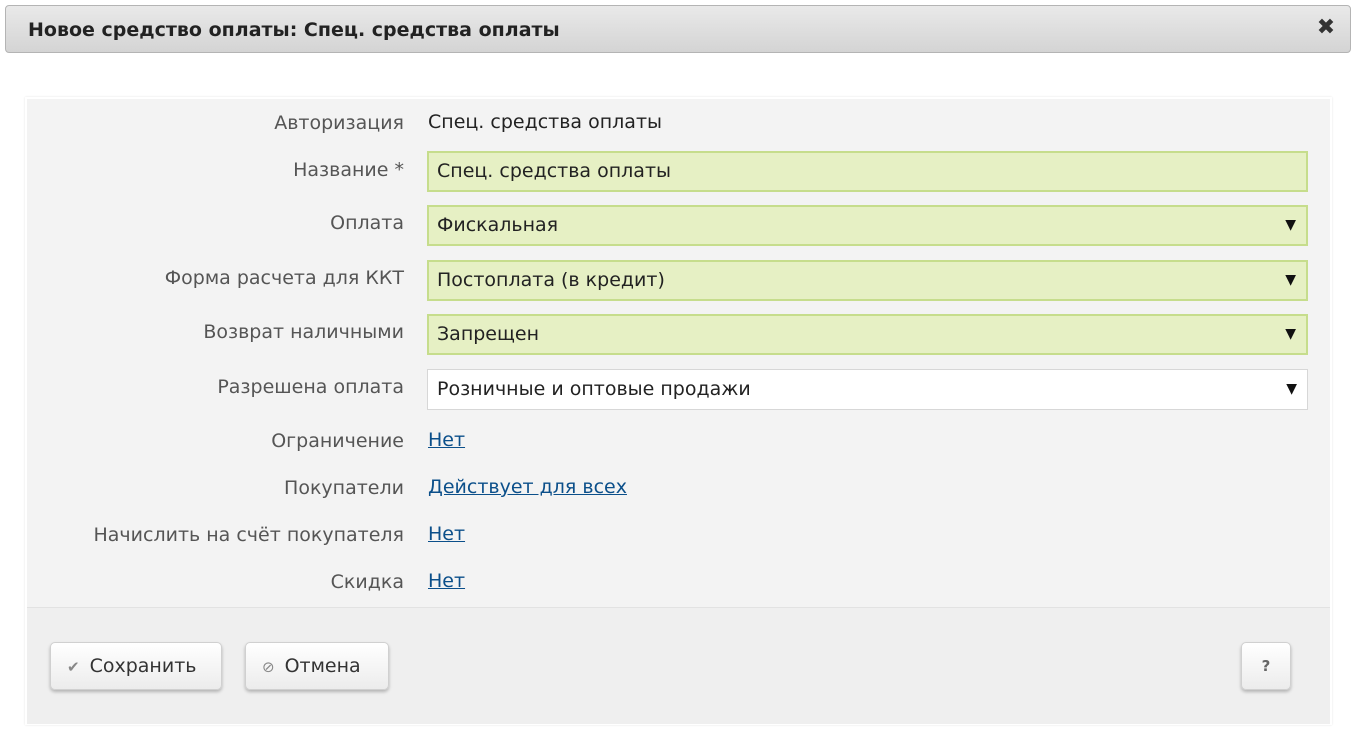  I want to click on refund-select-value: Запрещен, so click(488, 334).